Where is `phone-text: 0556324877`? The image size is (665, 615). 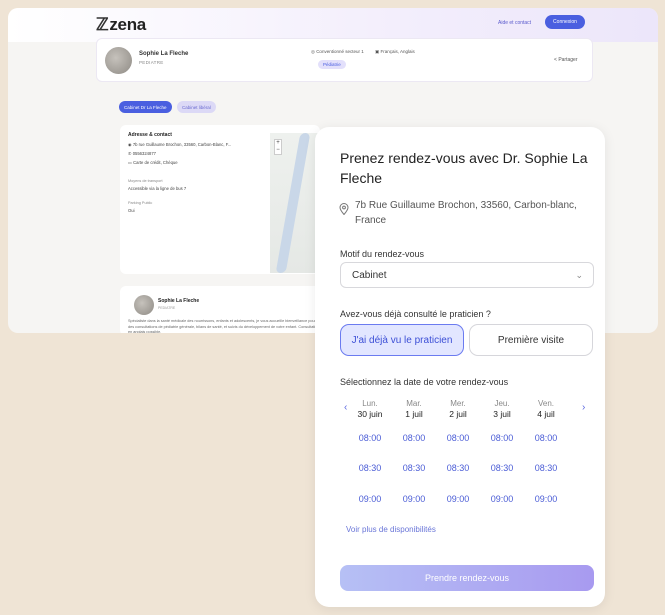
phone-text: 0556324877 is located at coordinates (144, 153).